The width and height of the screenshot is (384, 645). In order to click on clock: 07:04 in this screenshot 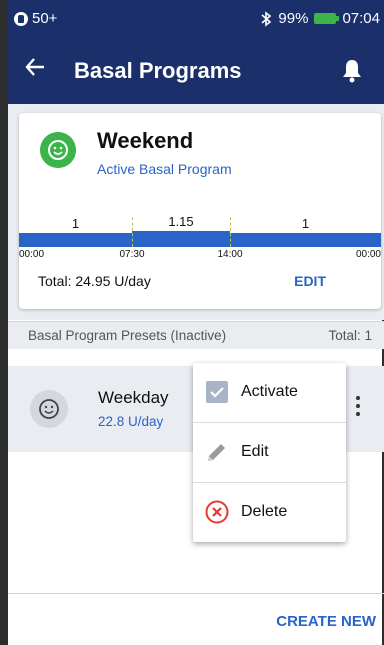, I will do `click(361, 18)`.